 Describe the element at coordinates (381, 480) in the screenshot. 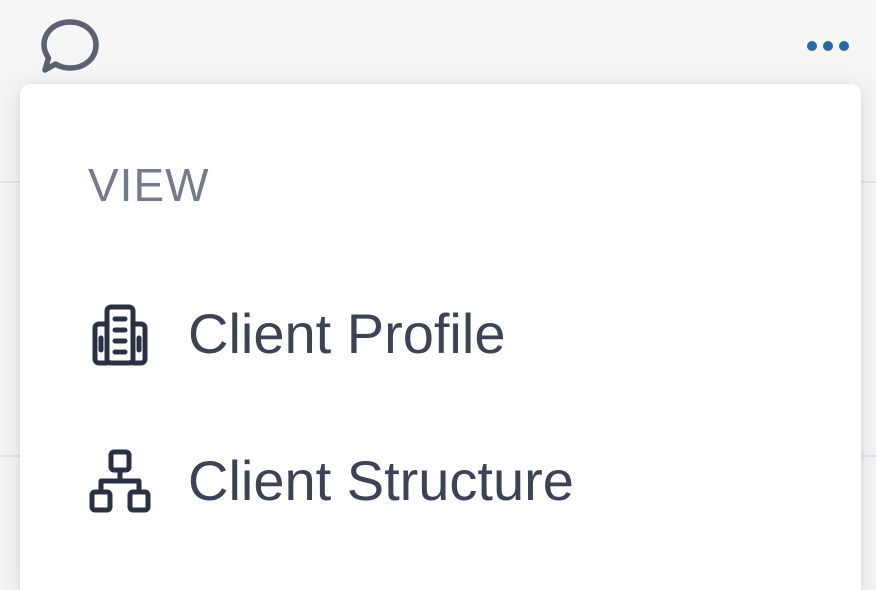

I see `menu-item-label: Client Structure` at that location.